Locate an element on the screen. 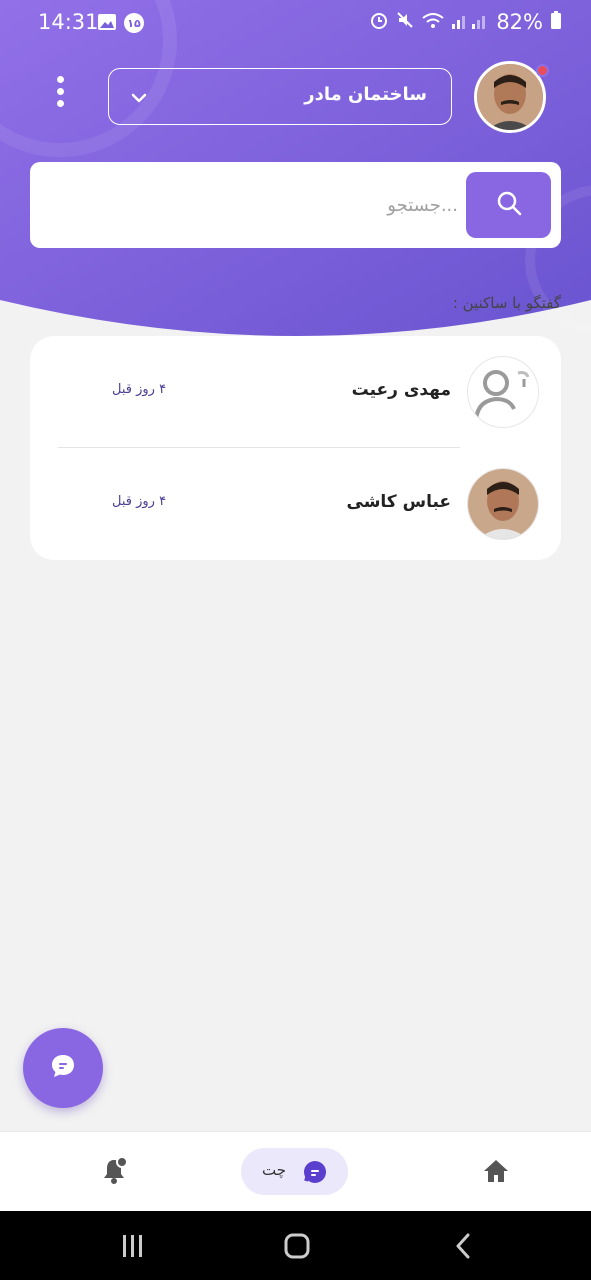  chat-bubble-icon is located at coordinates (63, 1068).